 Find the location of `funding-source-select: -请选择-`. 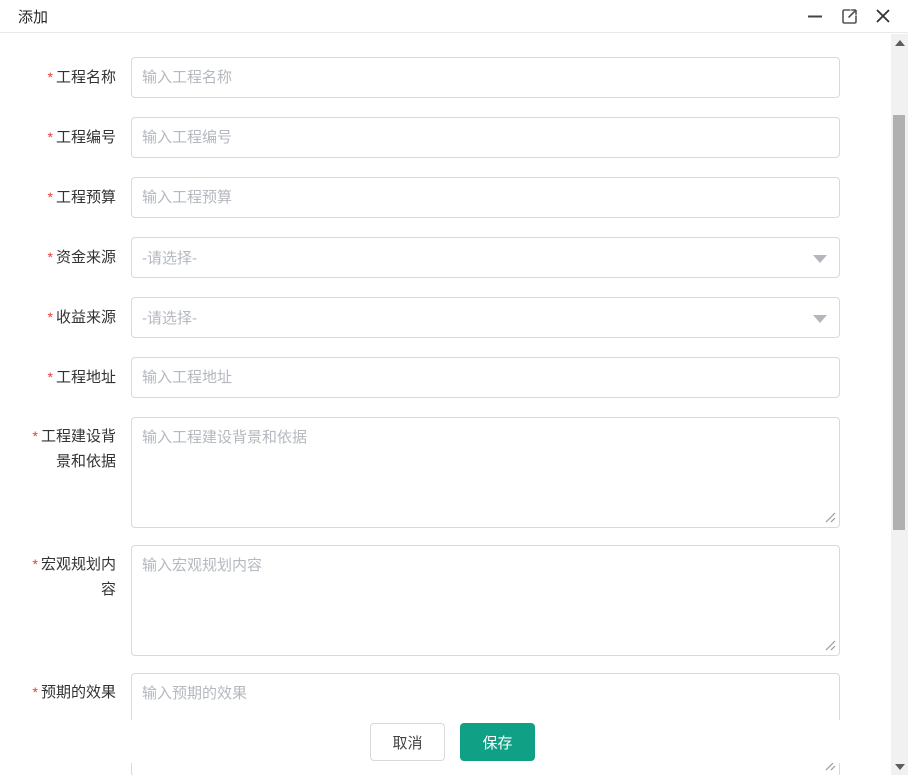

funding-source-select: -请选择- is located at coordinates (485, 257).